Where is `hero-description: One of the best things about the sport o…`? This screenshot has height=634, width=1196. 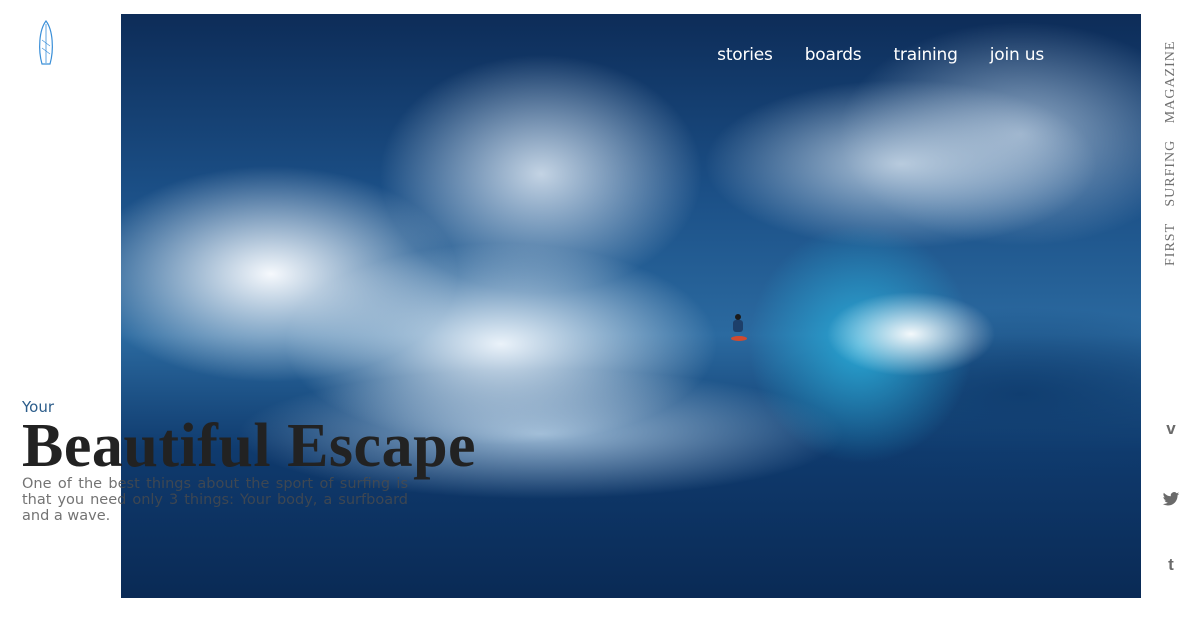
hero-description: One of the best things about the sport o… is located at coordinates (215, 500).